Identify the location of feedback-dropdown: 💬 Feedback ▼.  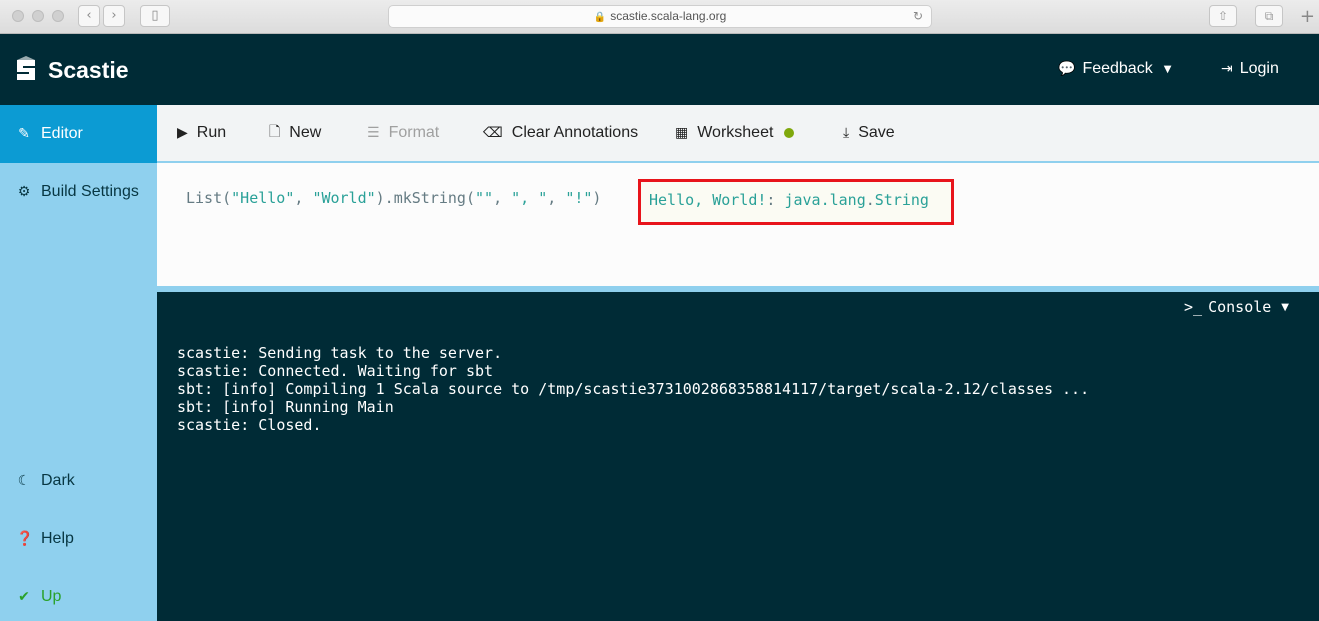
(1114, 69).